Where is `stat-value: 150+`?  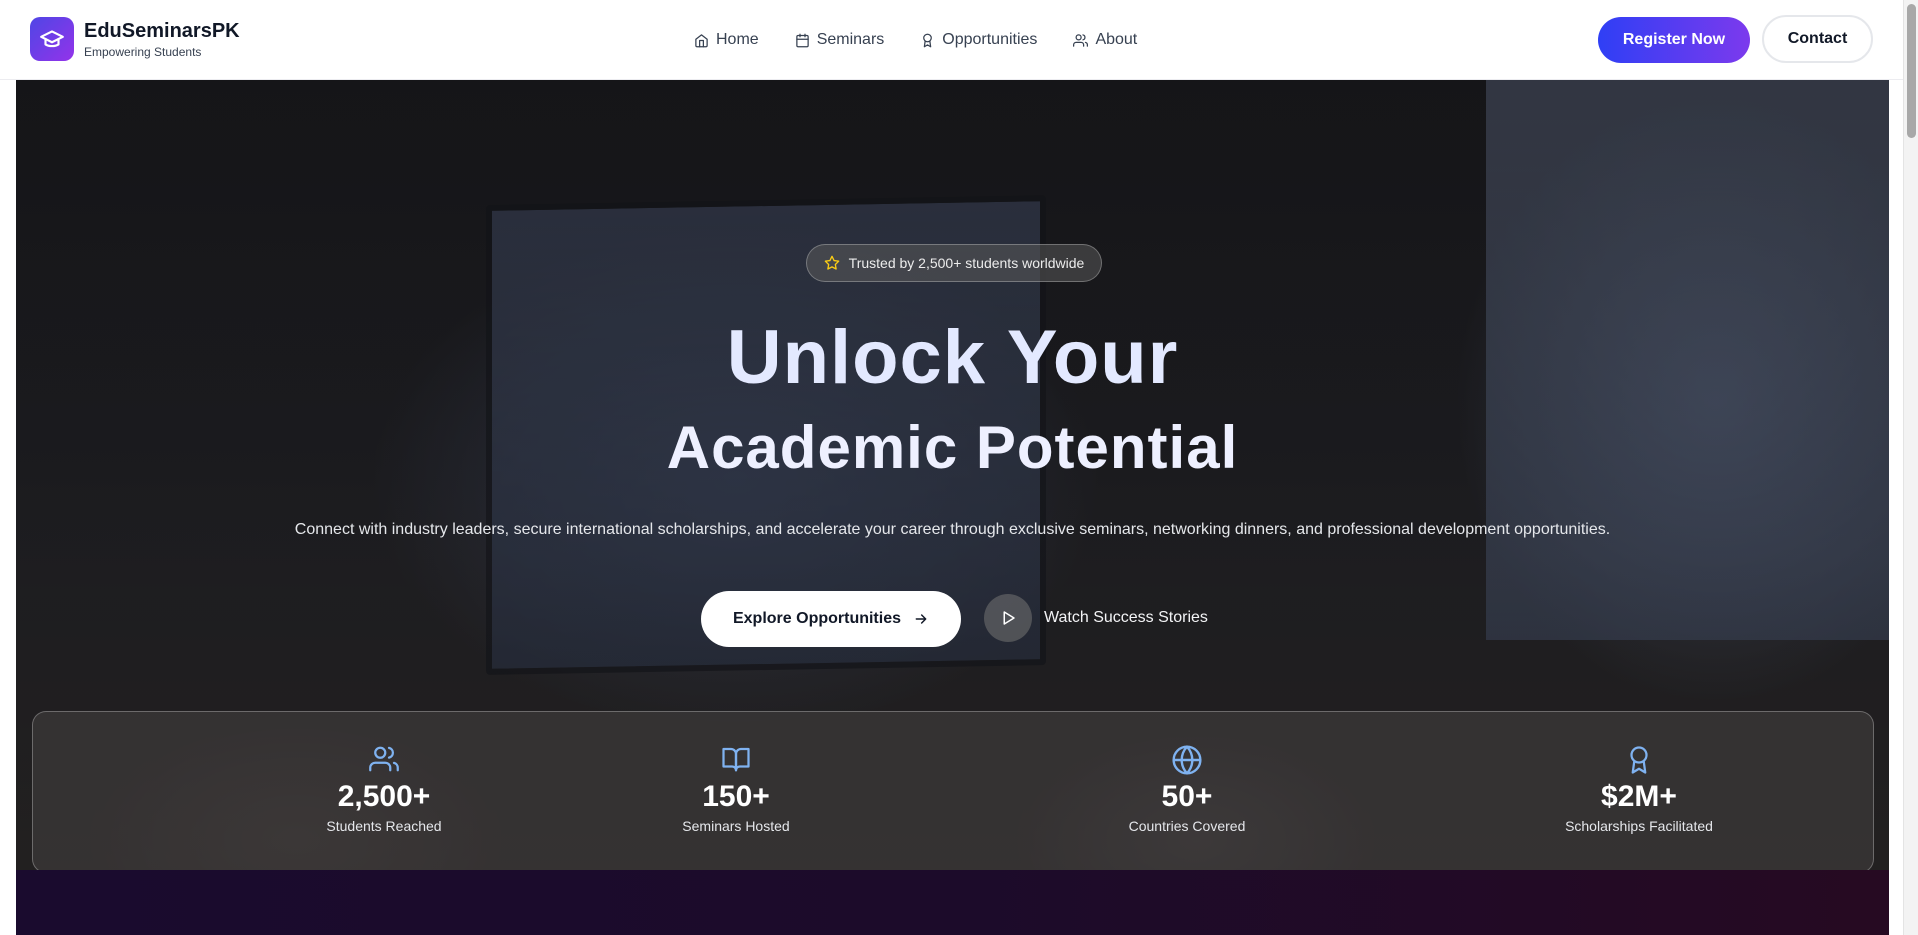 stat-value: 150+ is located at coordinates (736, 796).